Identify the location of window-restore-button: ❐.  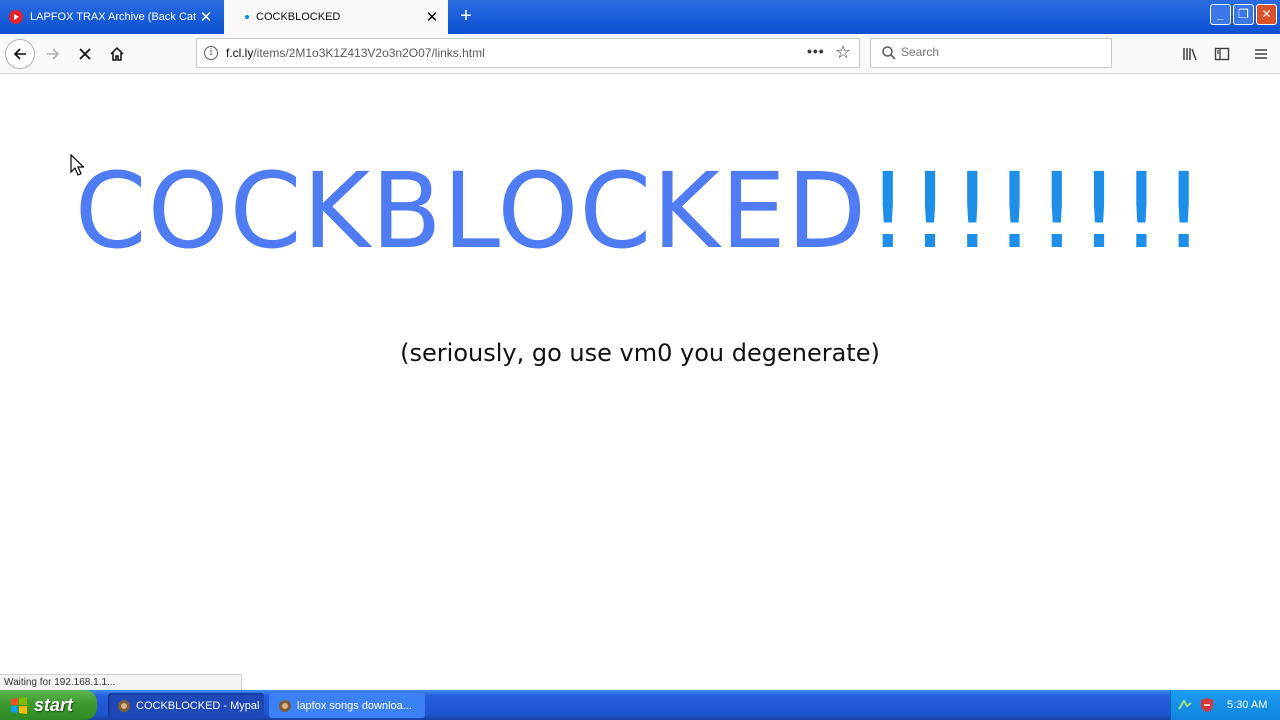
(1243, 14).